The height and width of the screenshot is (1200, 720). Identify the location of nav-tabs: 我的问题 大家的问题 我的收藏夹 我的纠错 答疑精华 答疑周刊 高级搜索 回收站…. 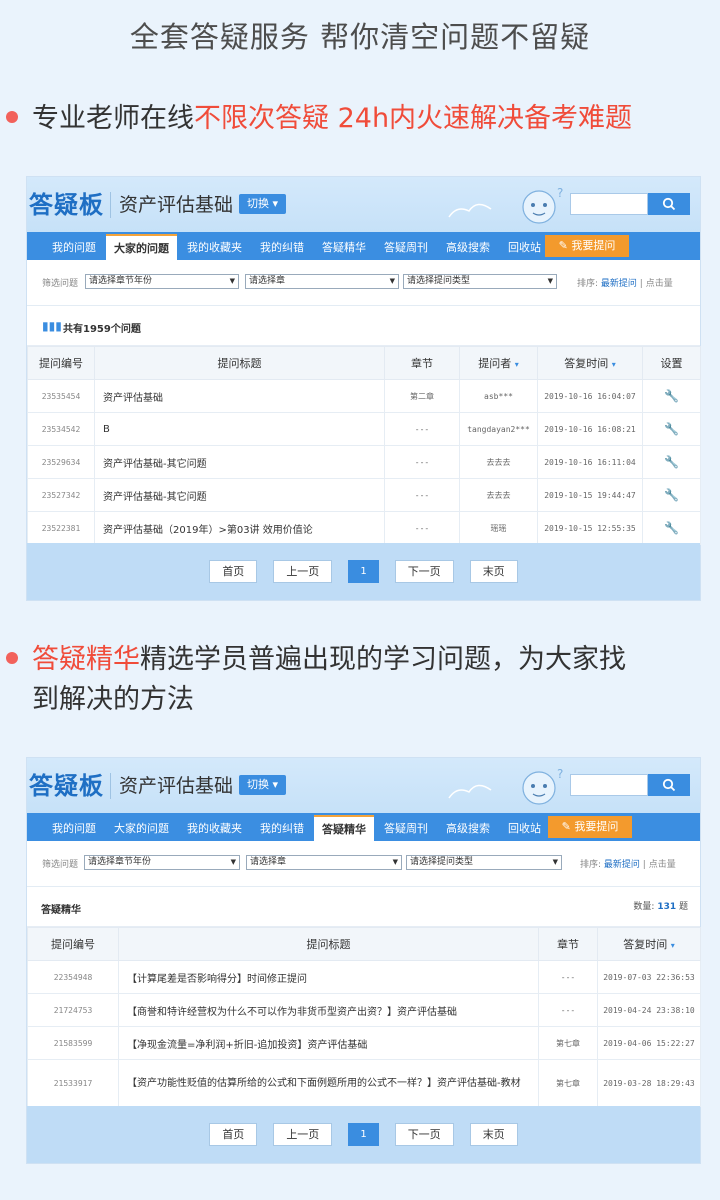
(363, 246).